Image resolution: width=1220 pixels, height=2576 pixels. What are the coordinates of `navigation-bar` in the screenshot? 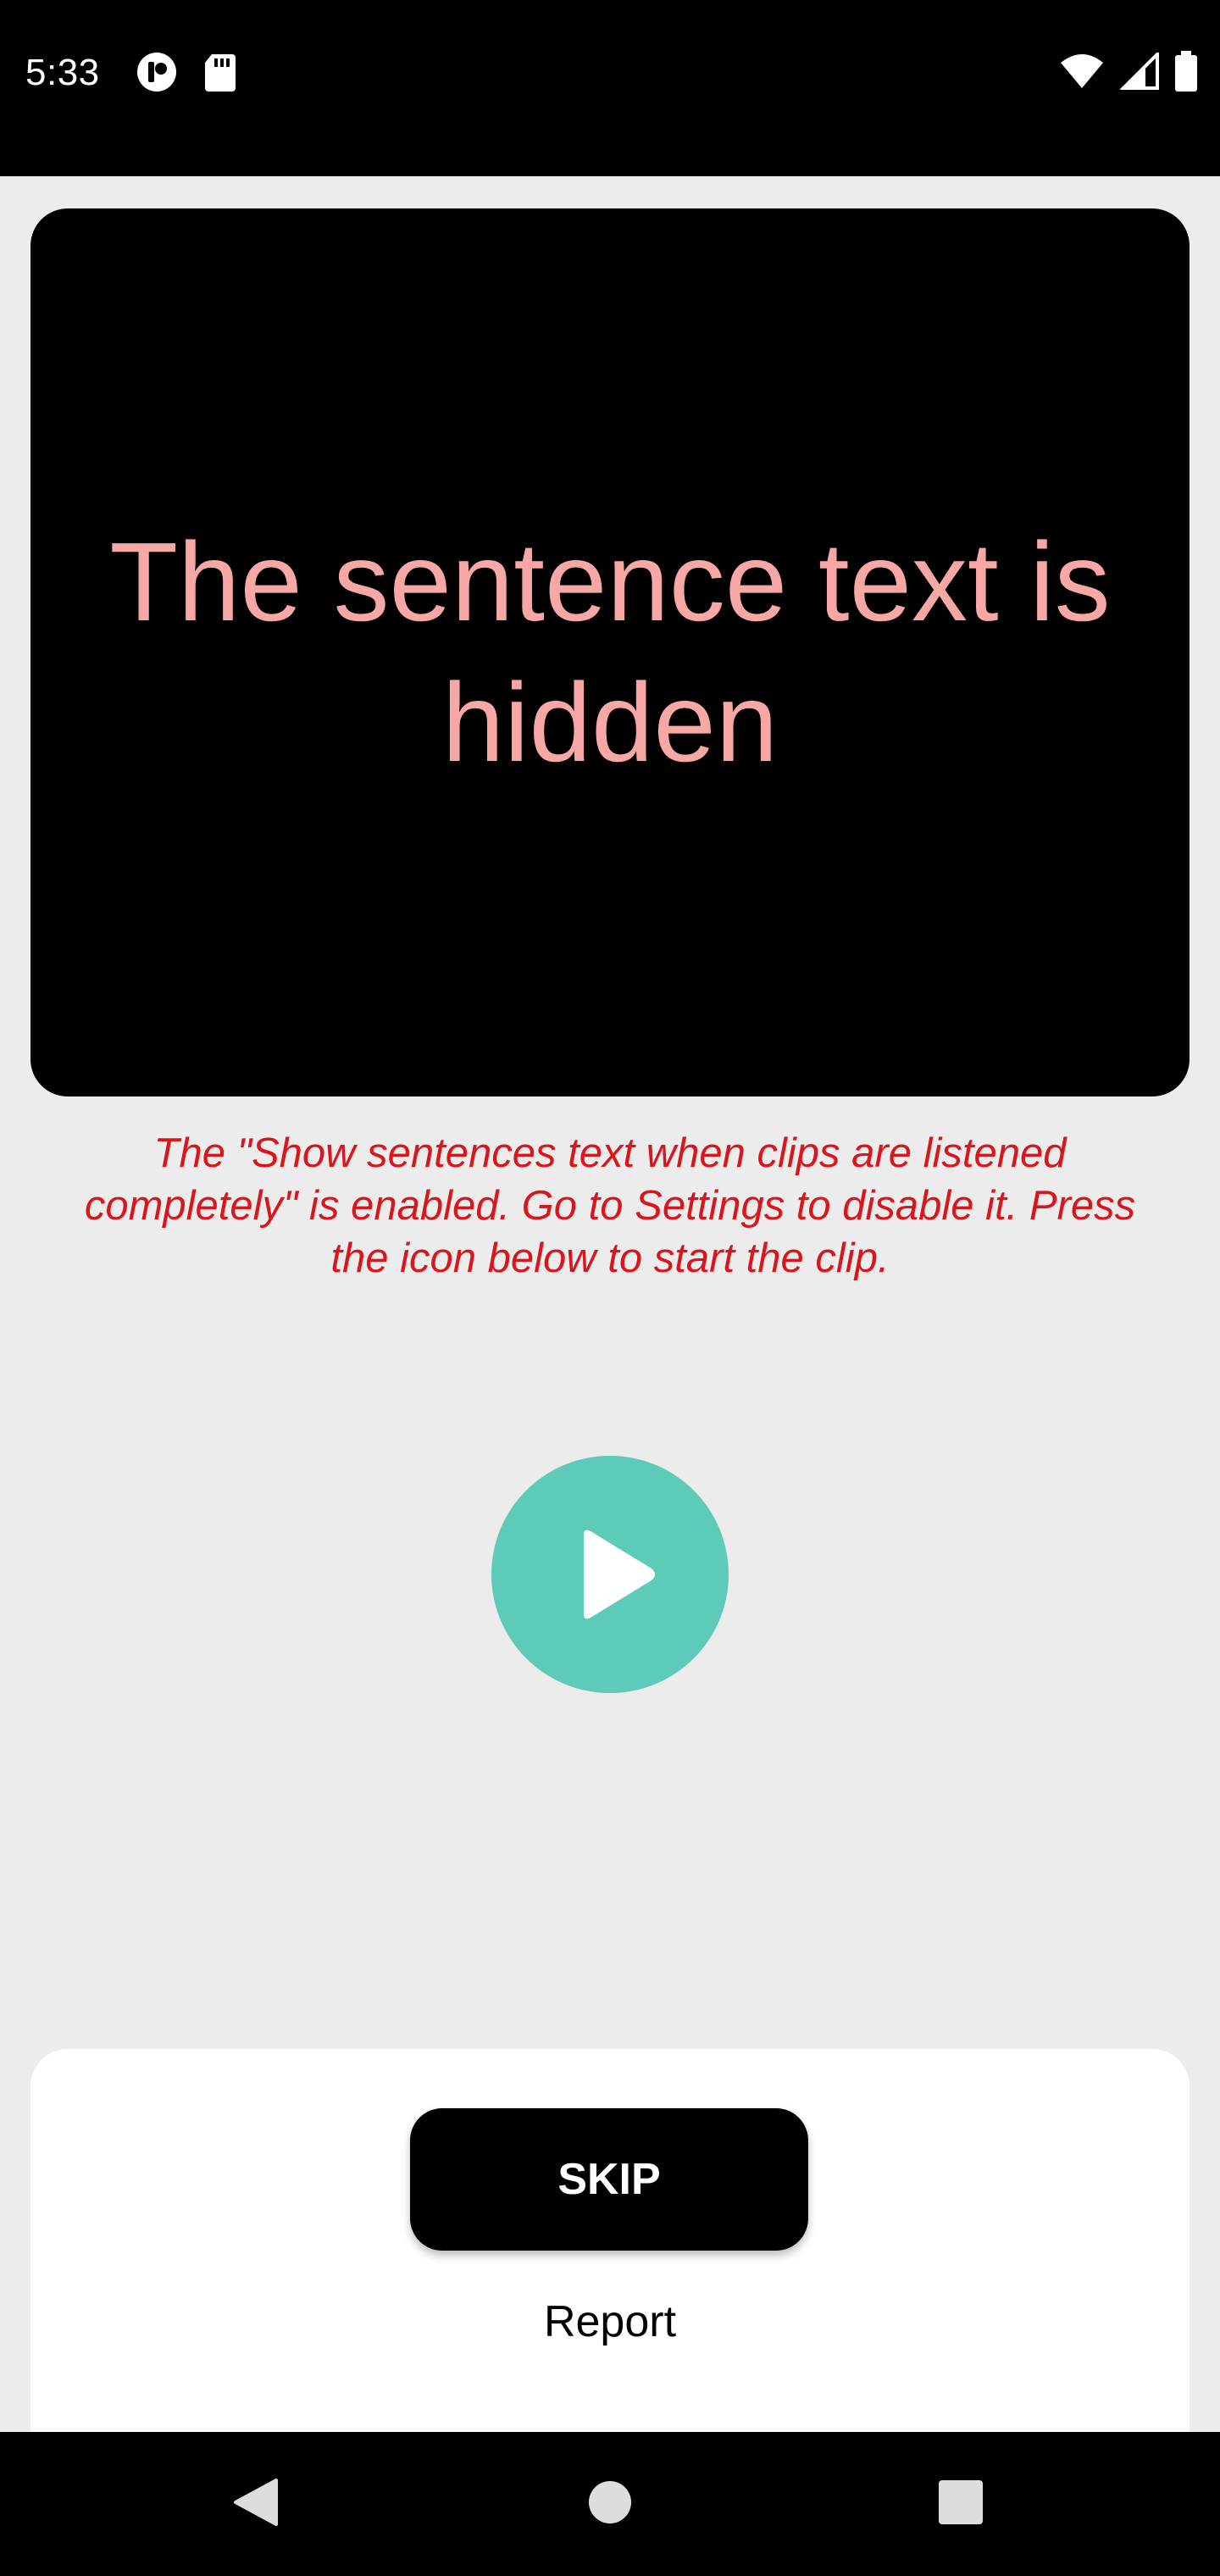 It's located at (610, 2504).